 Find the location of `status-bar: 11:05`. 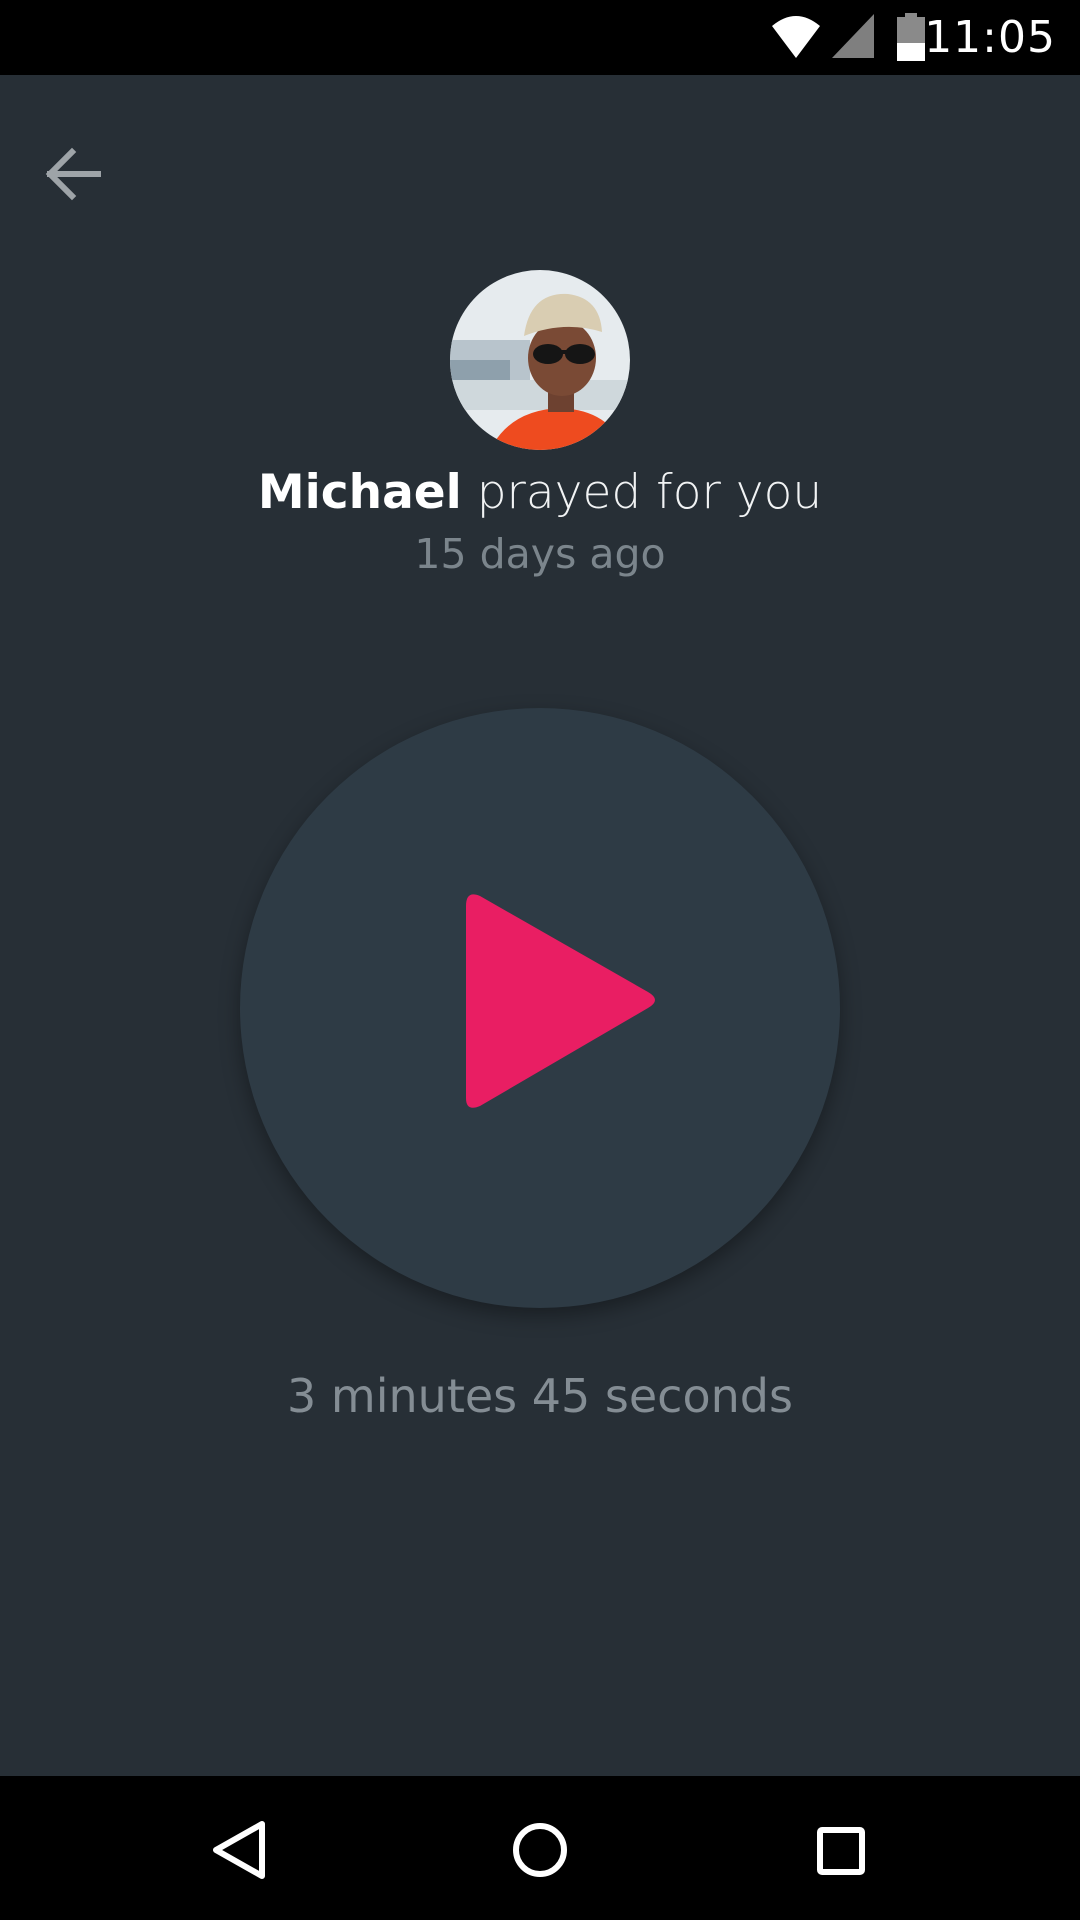

status-bar: 11:05 is located at coordinates (540, 37).